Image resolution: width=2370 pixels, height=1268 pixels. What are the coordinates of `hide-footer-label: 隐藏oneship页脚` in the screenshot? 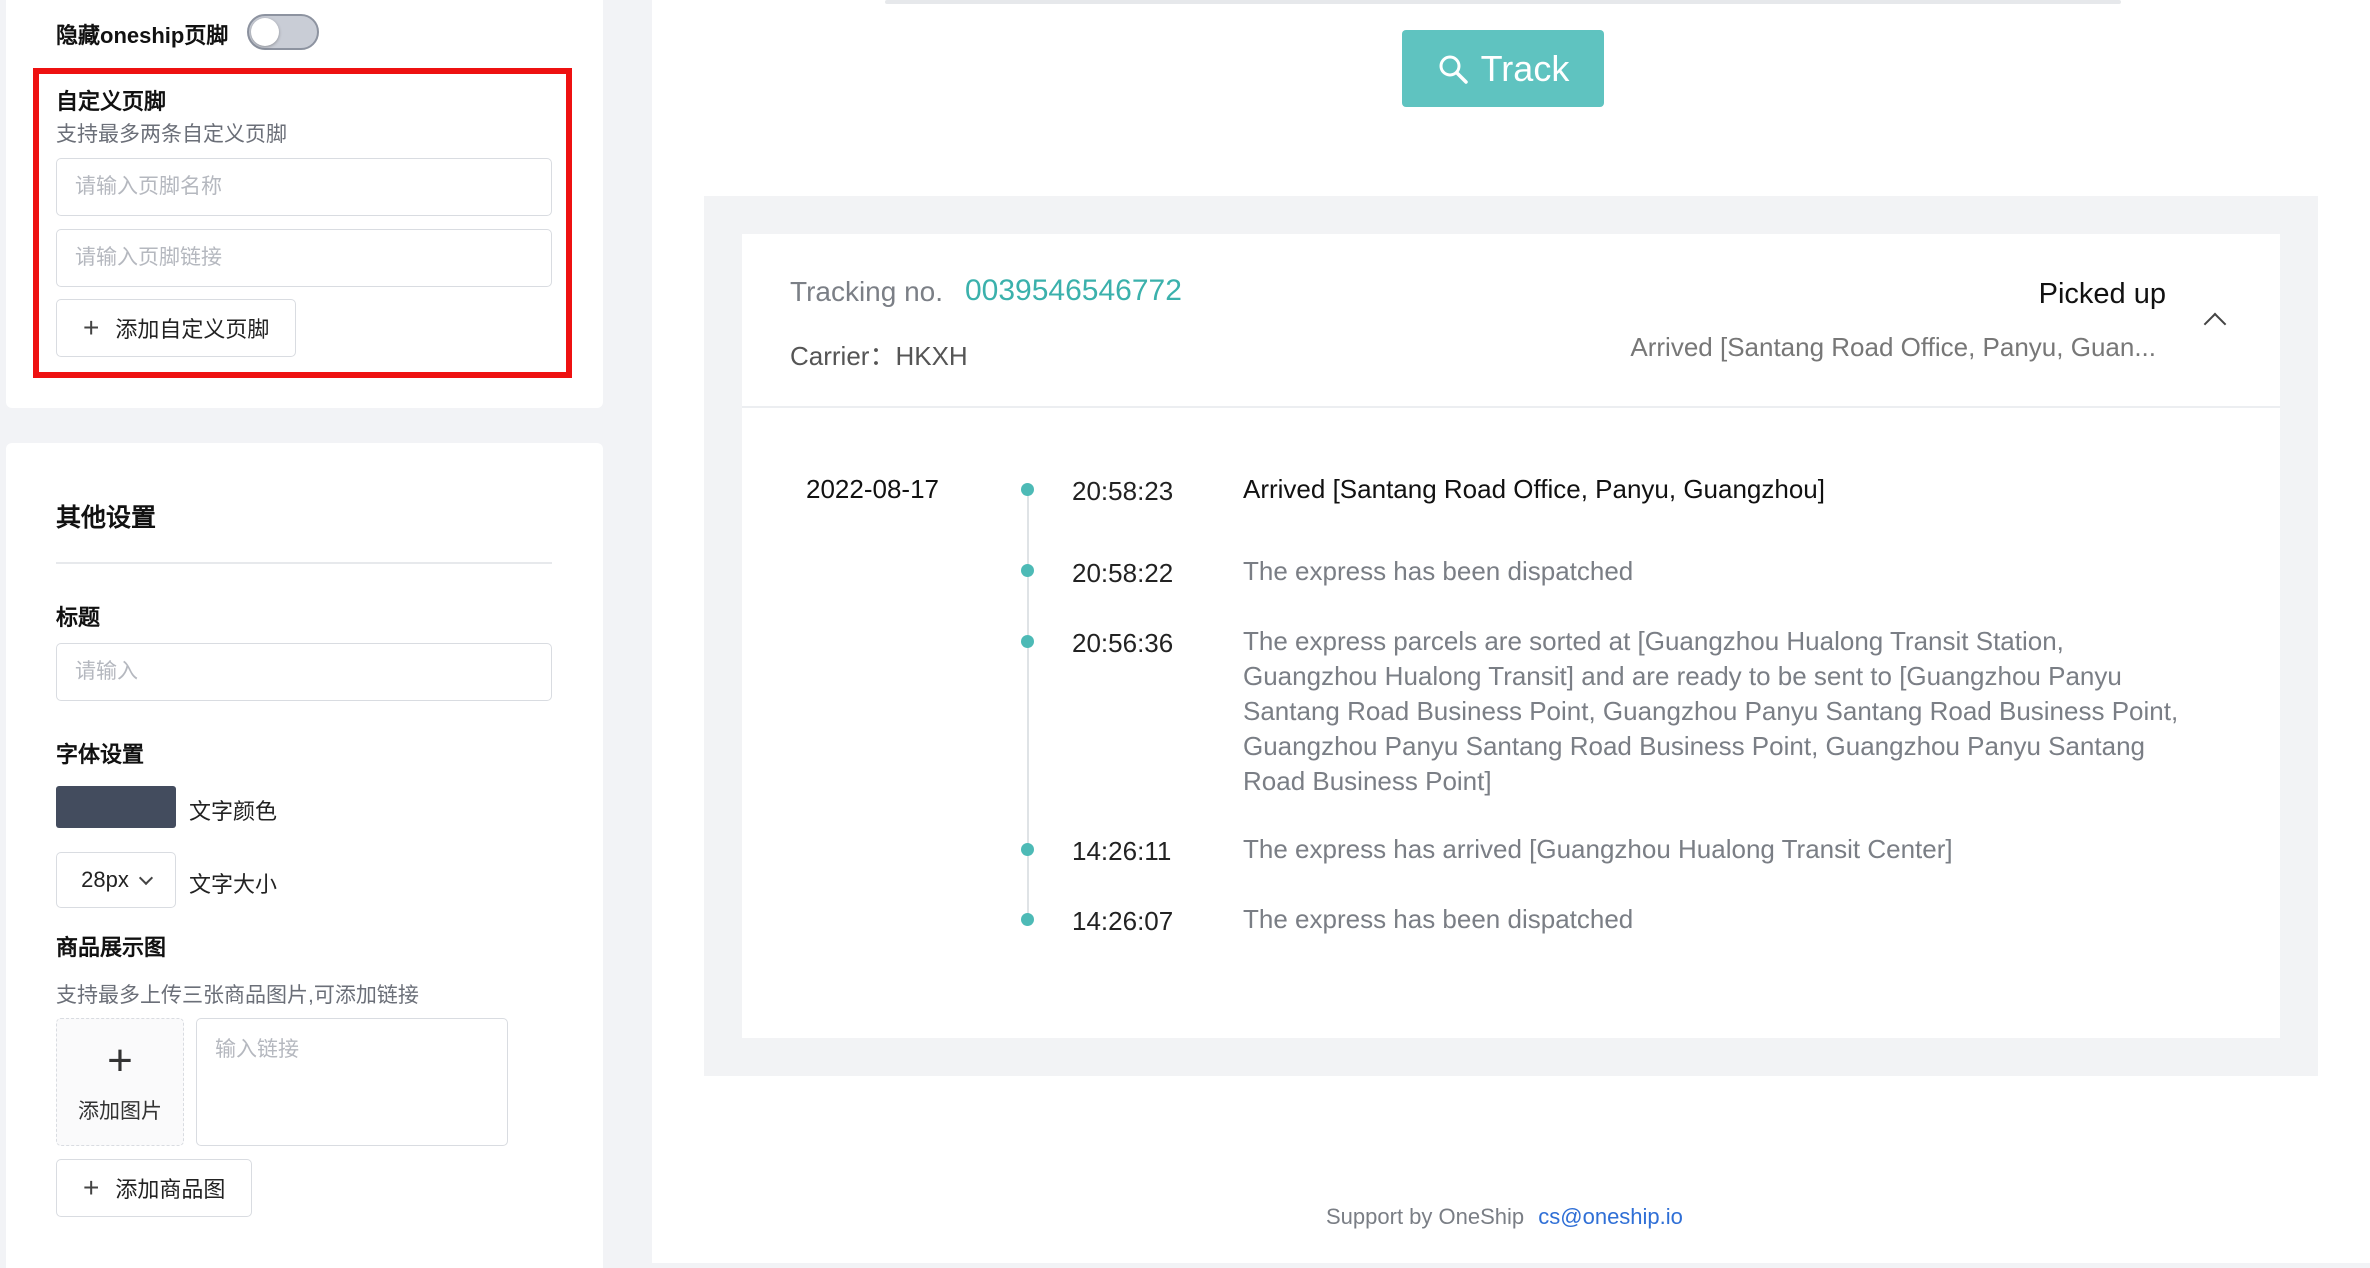 It's located at (142, 35).